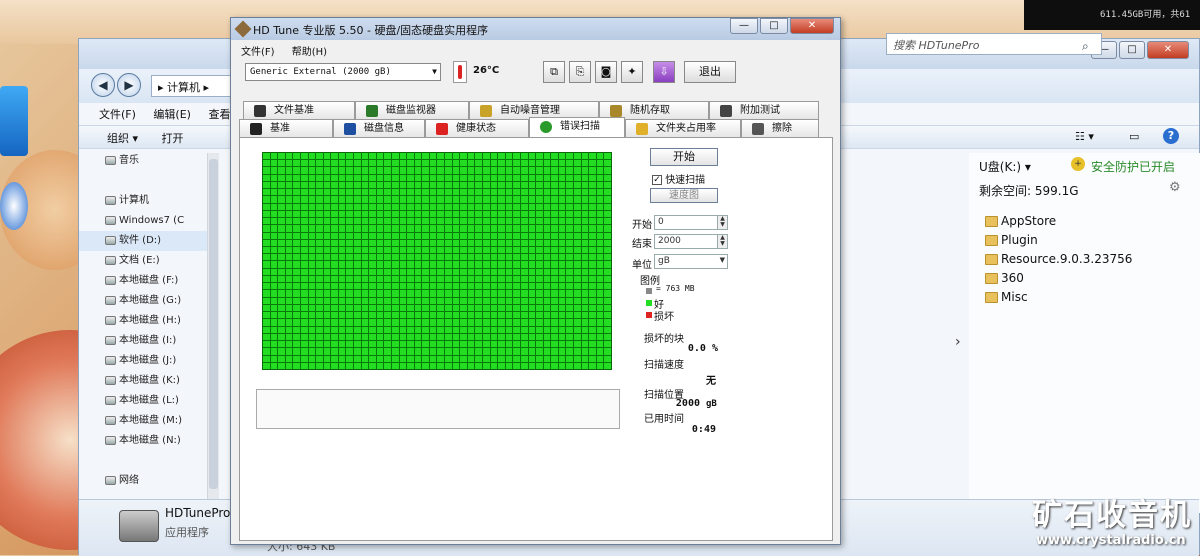 The image size is (1200, 556). Describe the element at coordinates (1085, 46) in the screenshot. I see `search-icon: ⌕` at that location.